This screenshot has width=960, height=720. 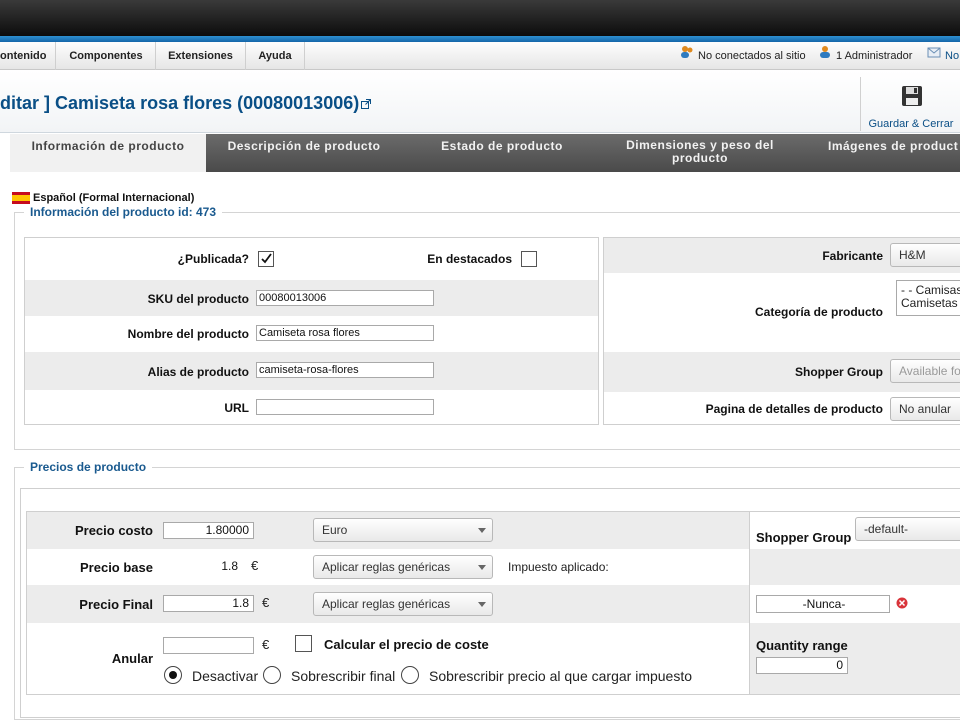 What do you see at coordinates (113, 530) in the screenshot?
I see `cost-label: Precio costo` at bounding box center [113, 530].